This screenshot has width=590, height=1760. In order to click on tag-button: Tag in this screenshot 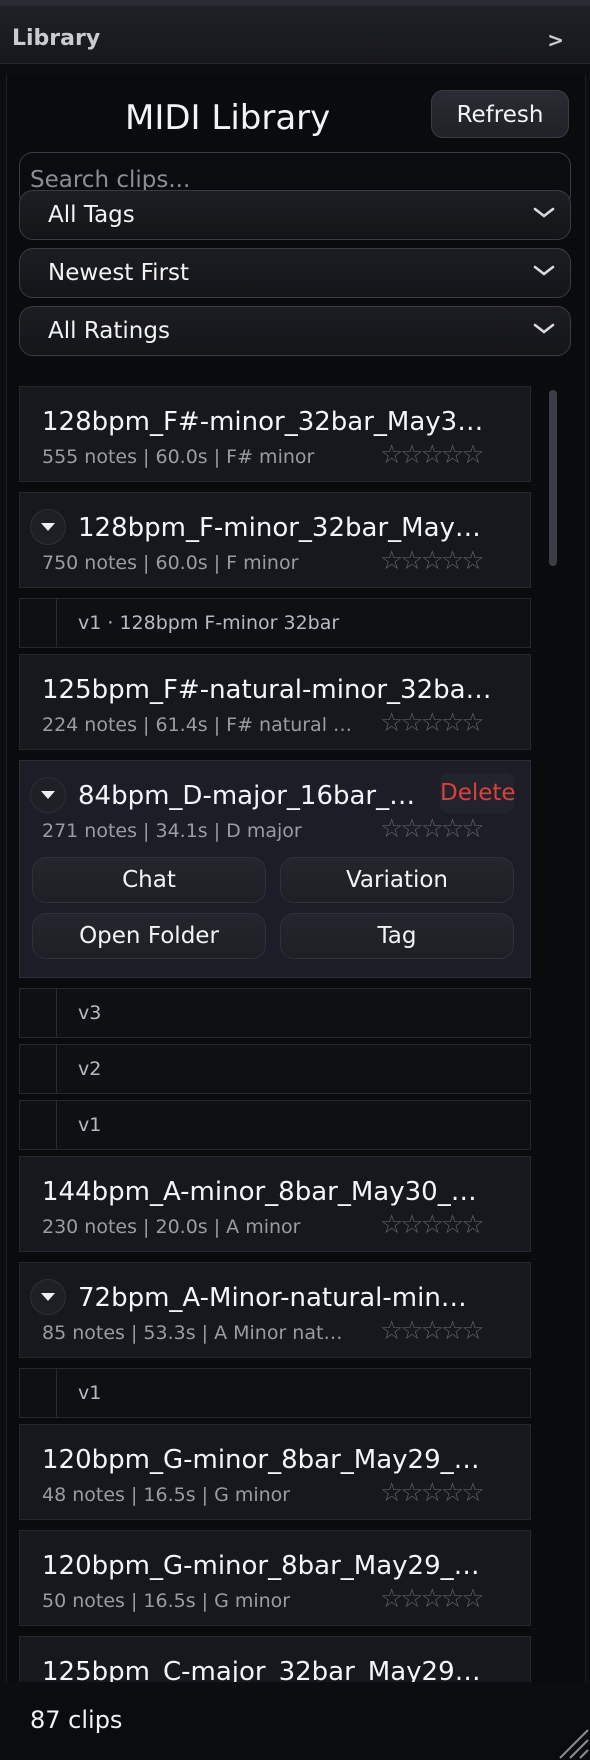, I will do `click(397, 936)`.